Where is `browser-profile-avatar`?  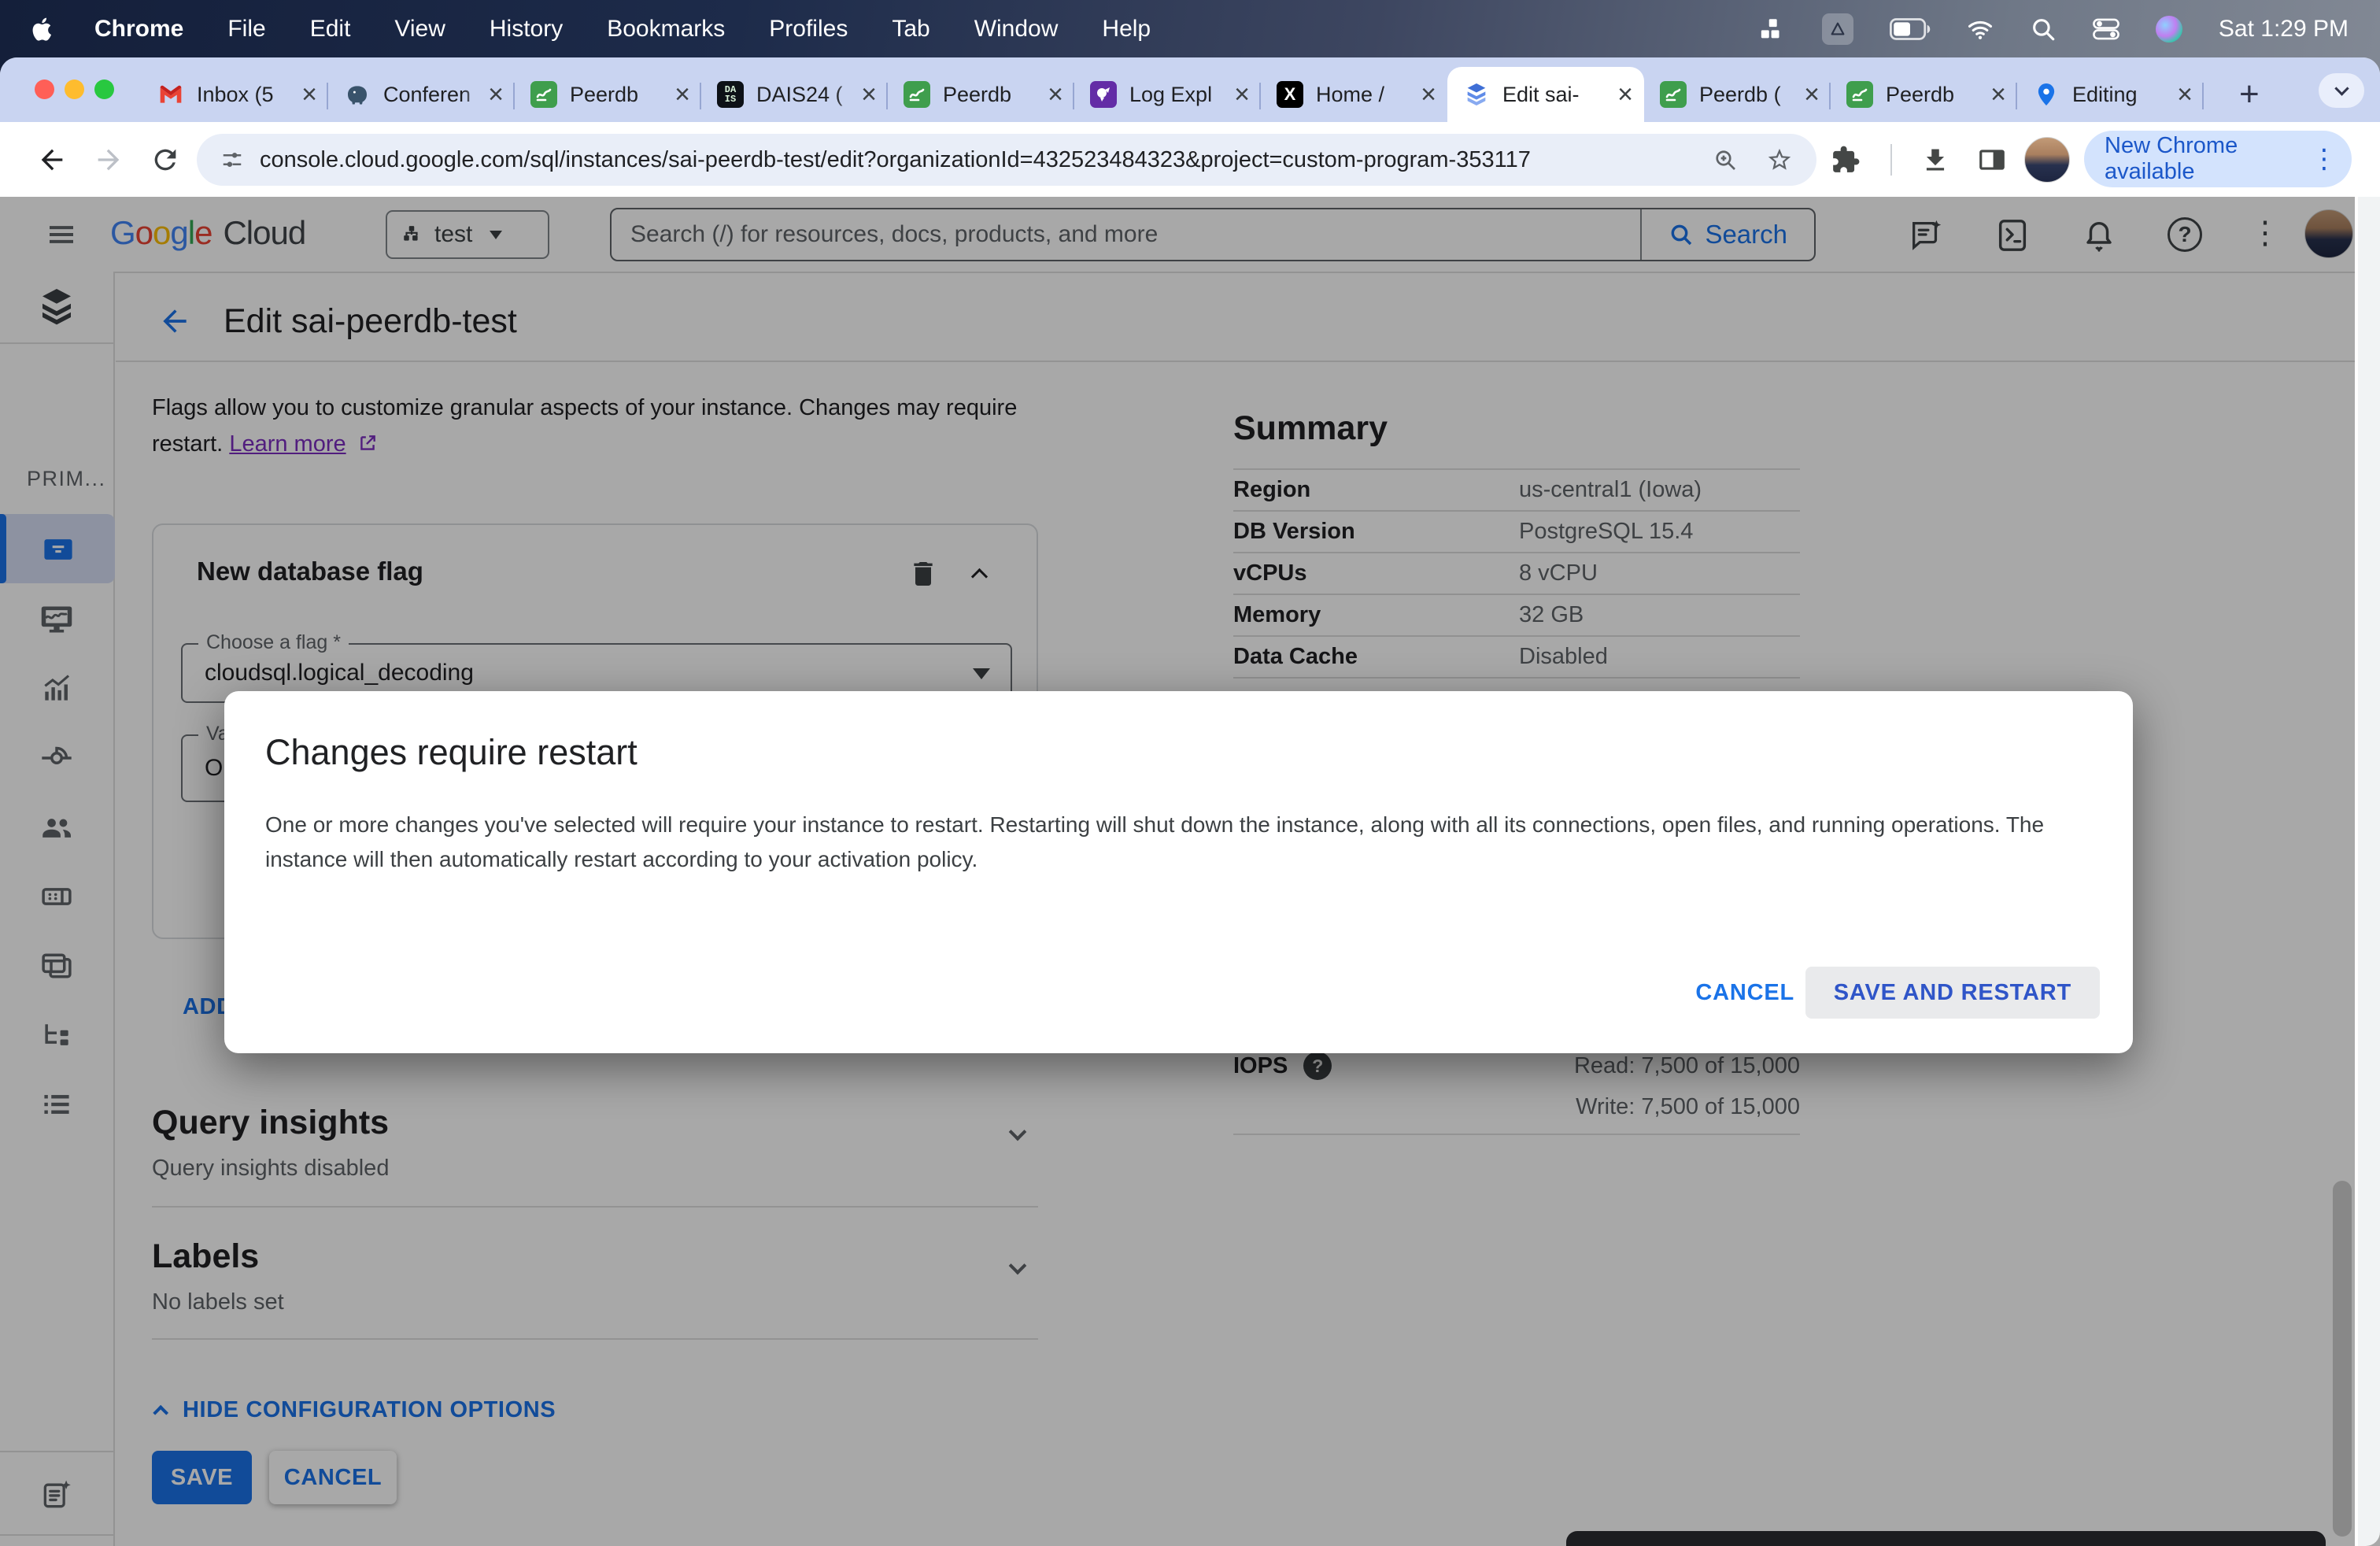 browser-profile-avatar is located at coordinates (2047, 160).